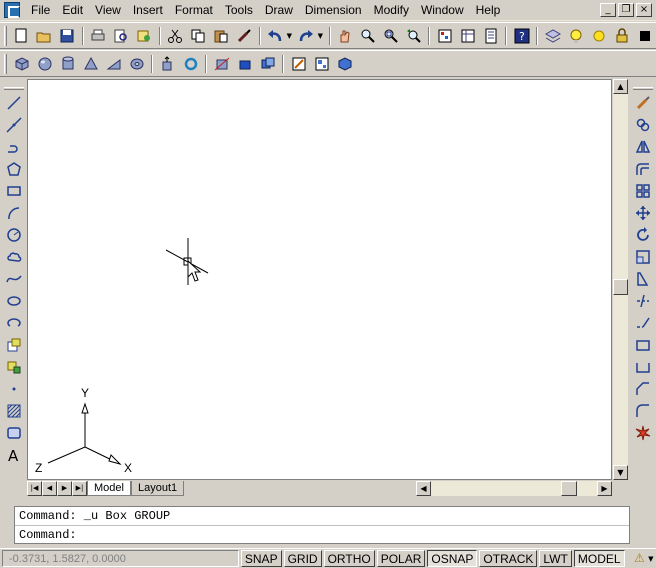 This screenshot has width=656, height=568. I want to click on menu-insert: Insert, so click(148, 10).